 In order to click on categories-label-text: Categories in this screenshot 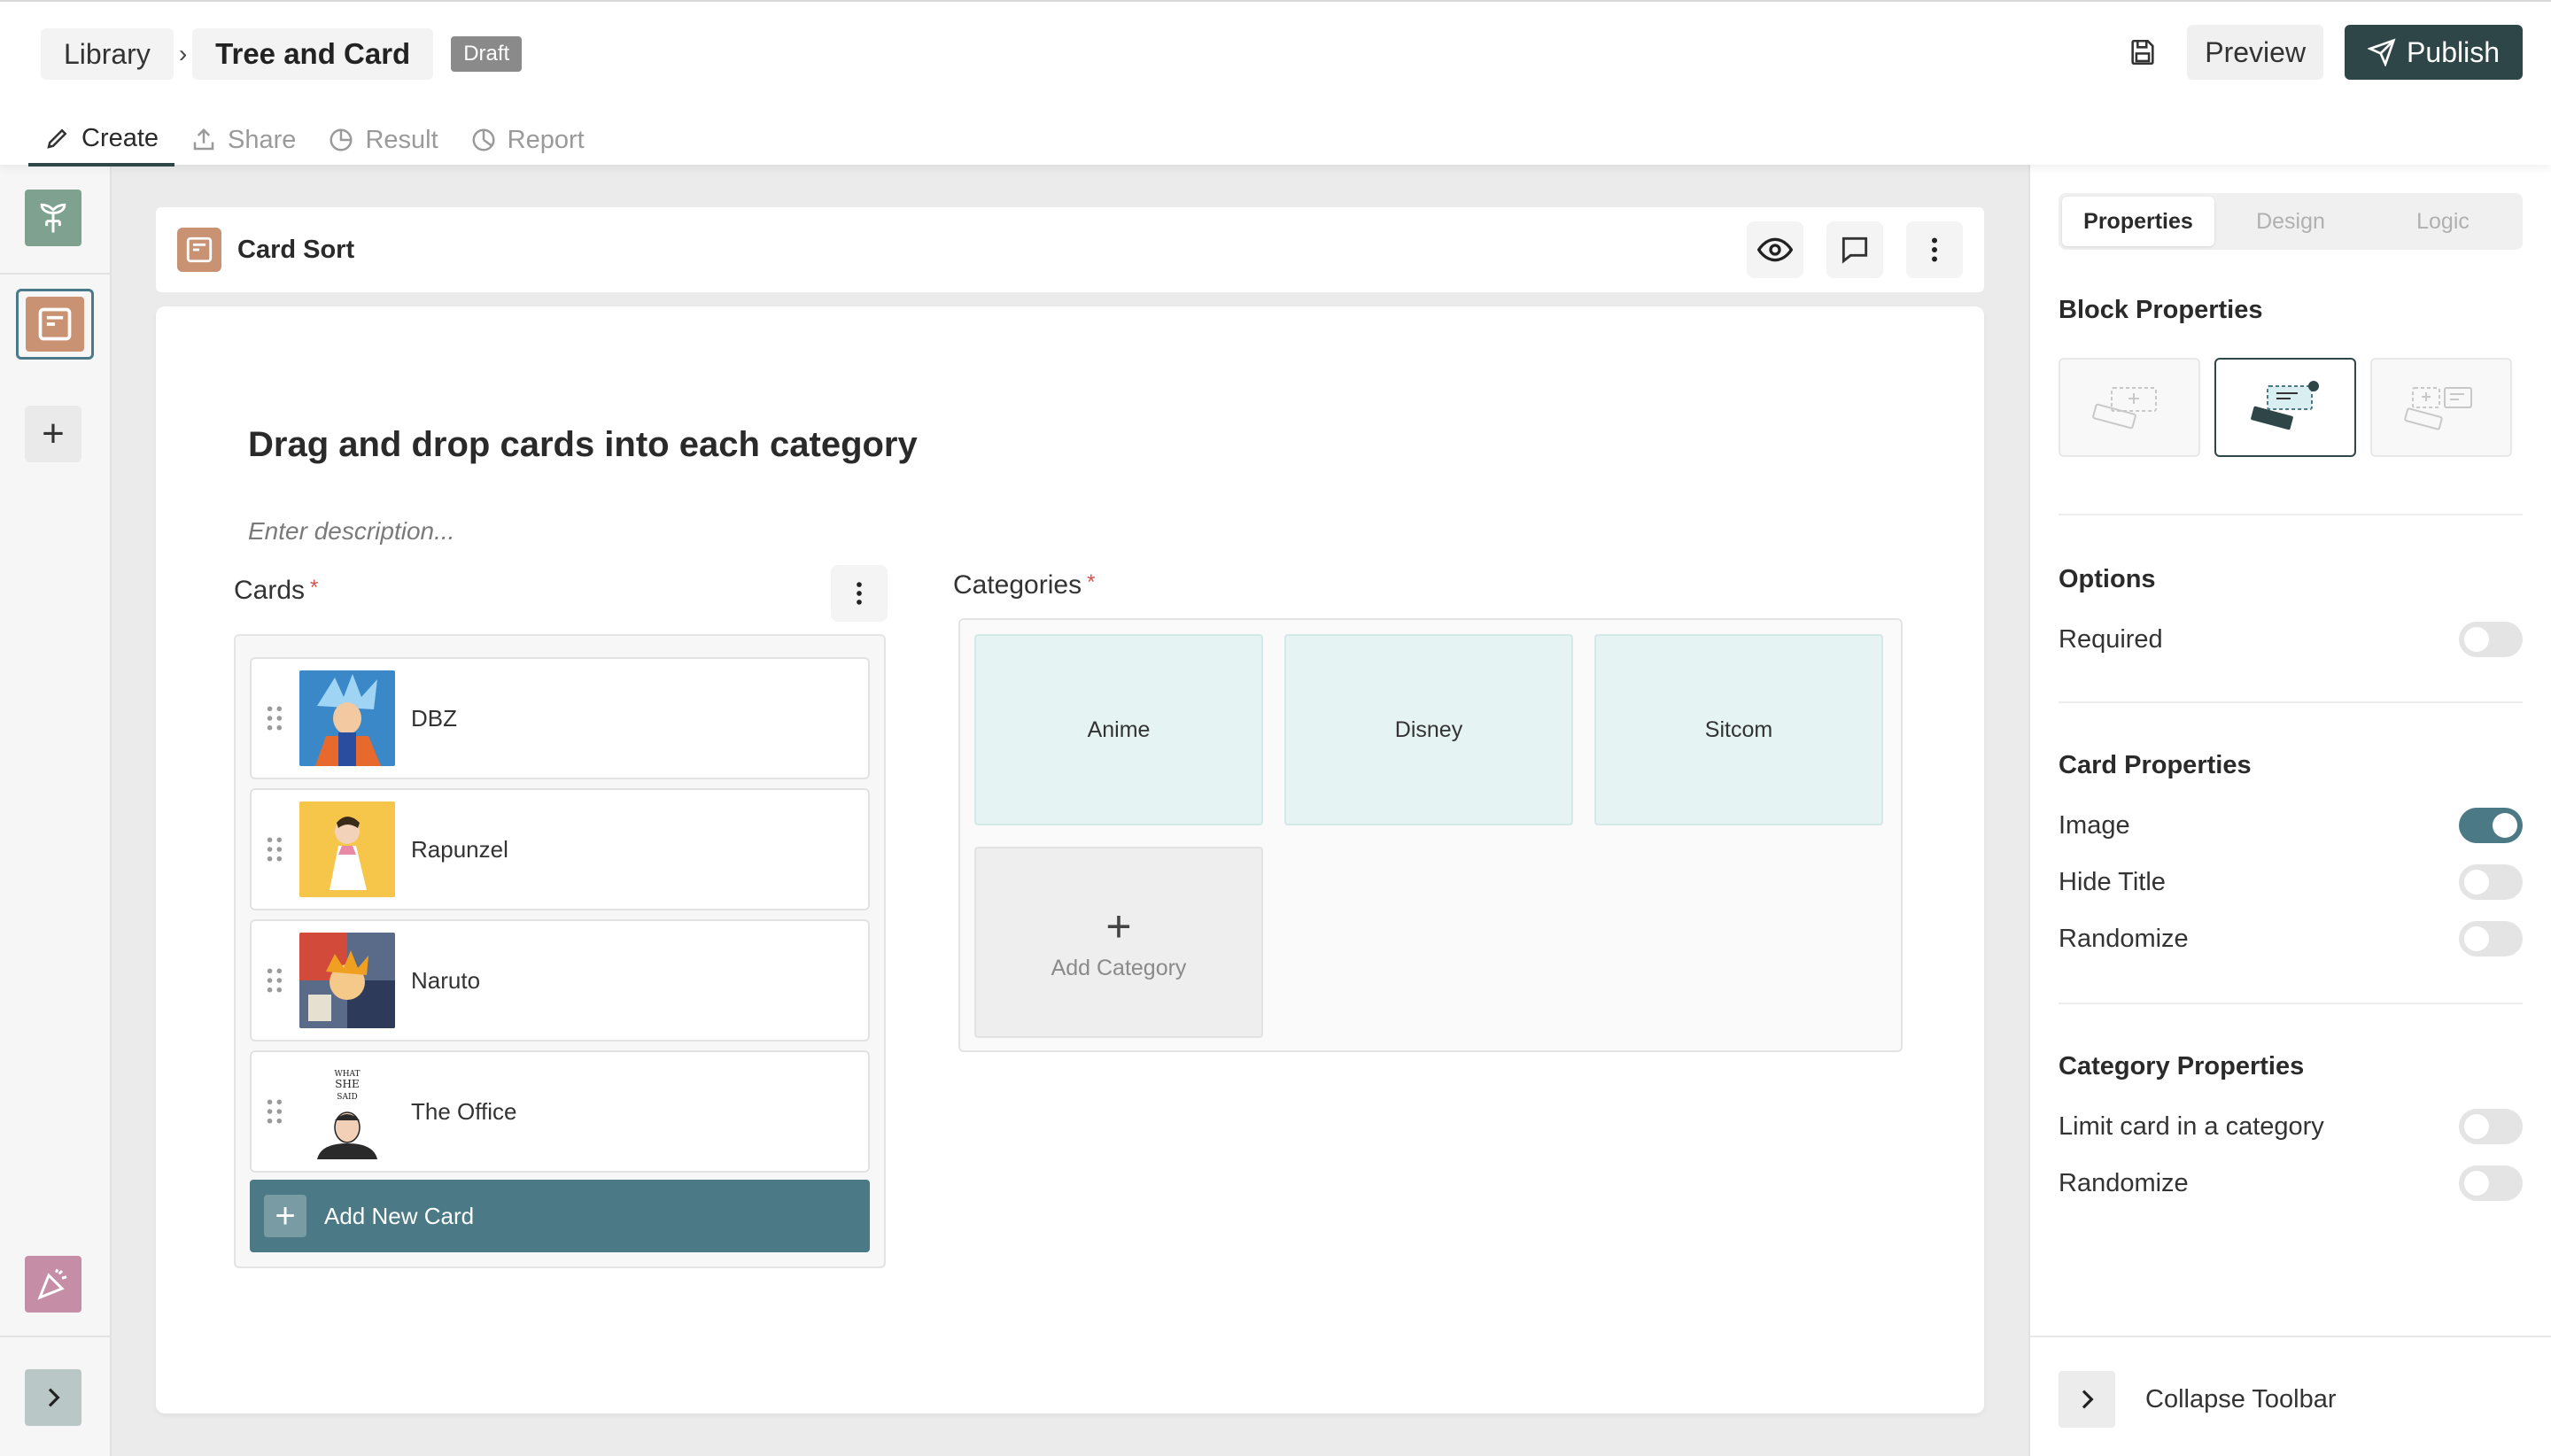, I will do `click(1017, 585)`.